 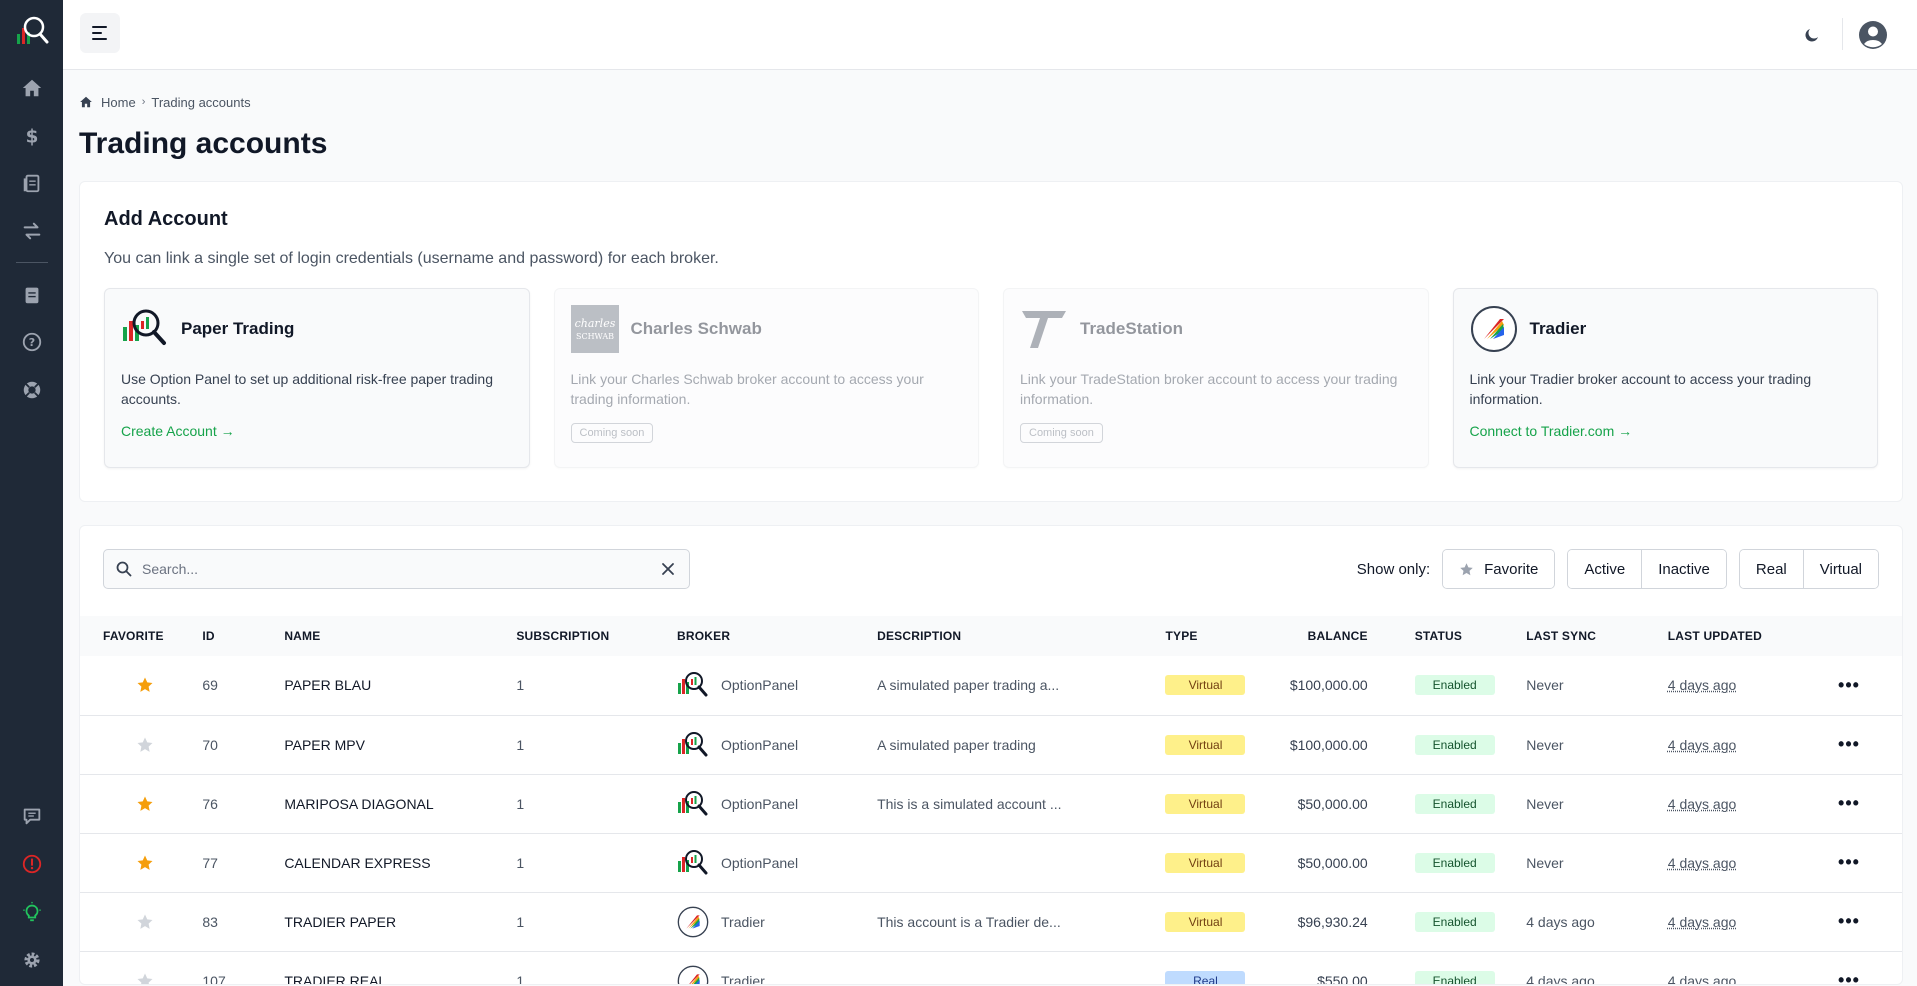 I want to click on add-account-title: Add Account, so click(x=166, y=219).